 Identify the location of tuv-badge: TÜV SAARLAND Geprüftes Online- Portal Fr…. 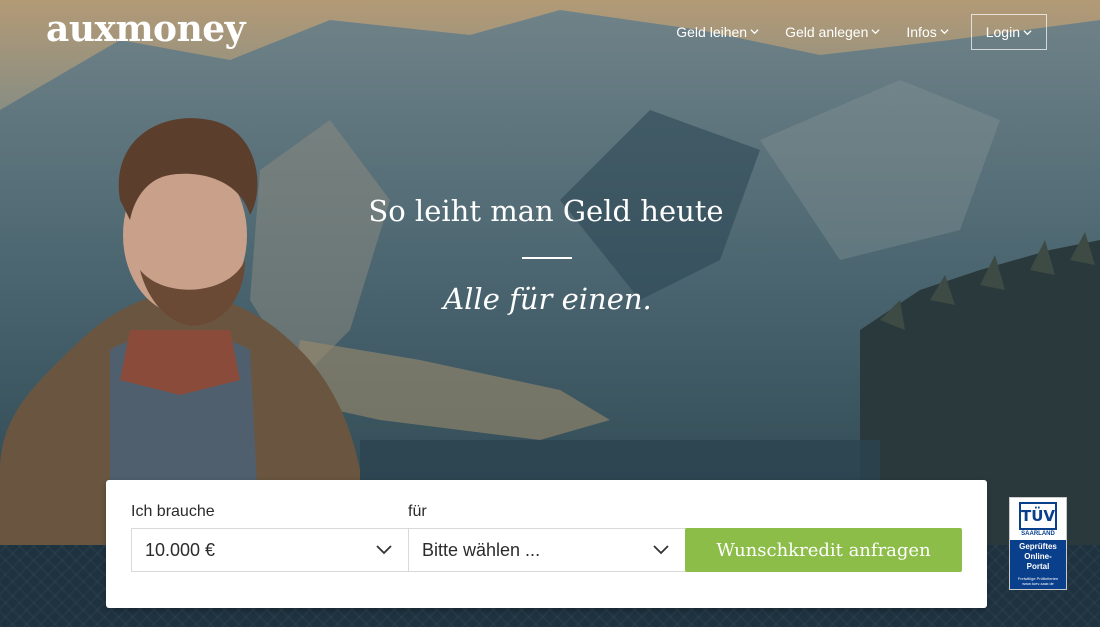
(1038, 543).